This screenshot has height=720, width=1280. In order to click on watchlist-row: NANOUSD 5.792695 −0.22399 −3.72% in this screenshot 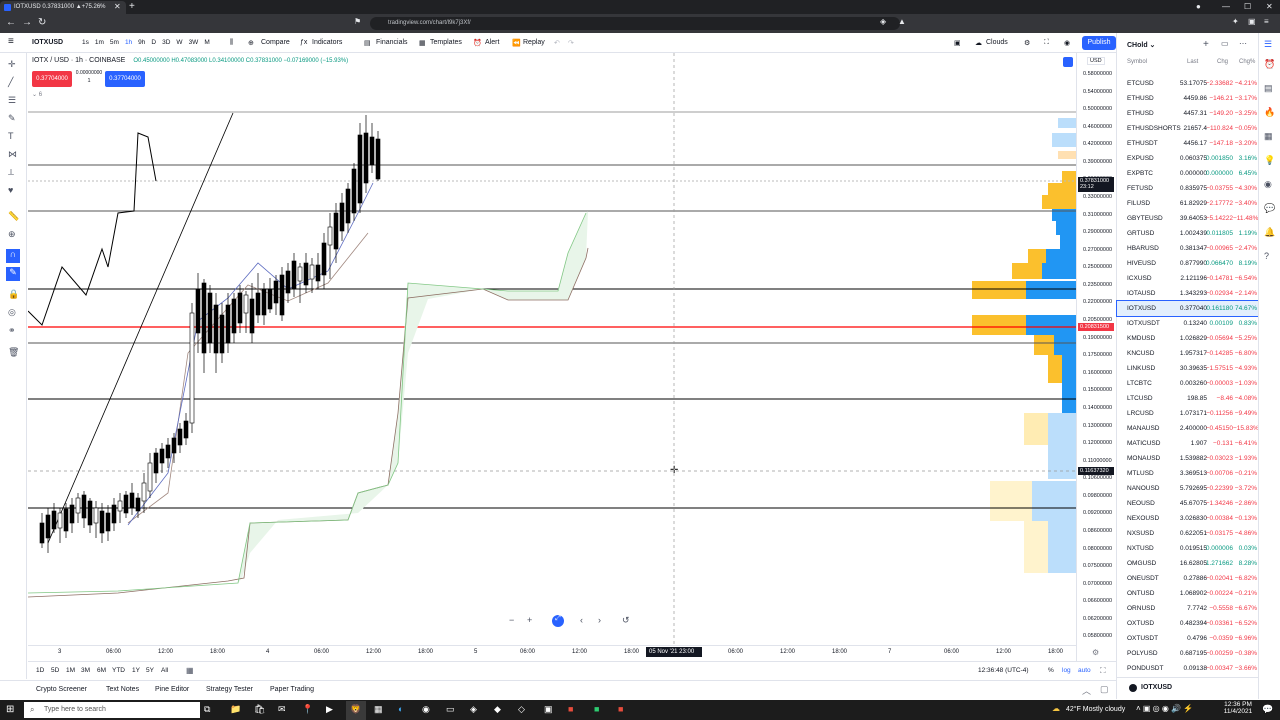, I will do `click(1188, 488)`.